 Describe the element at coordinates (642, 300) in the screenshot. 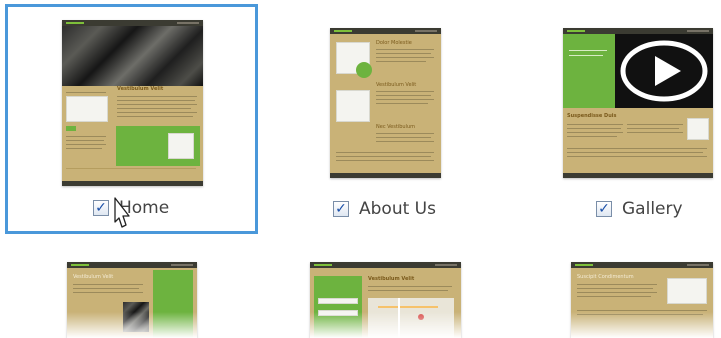

I see `page-thumbnail-partial-3: Suscipit Condimentum` at that location.